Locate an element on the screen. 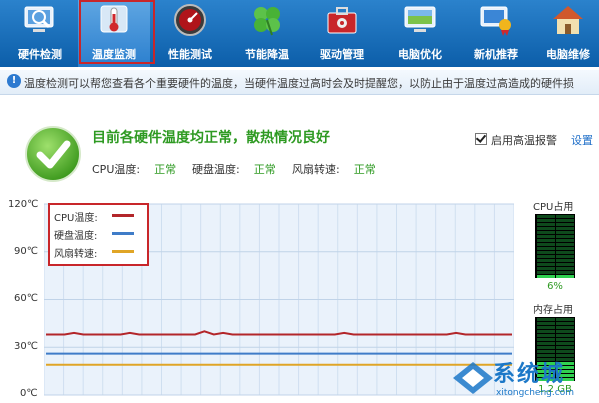 The width and height of the screenshot is (599, 403). watermark-url: xitongcheng.com is located at coordinates (535, 393).